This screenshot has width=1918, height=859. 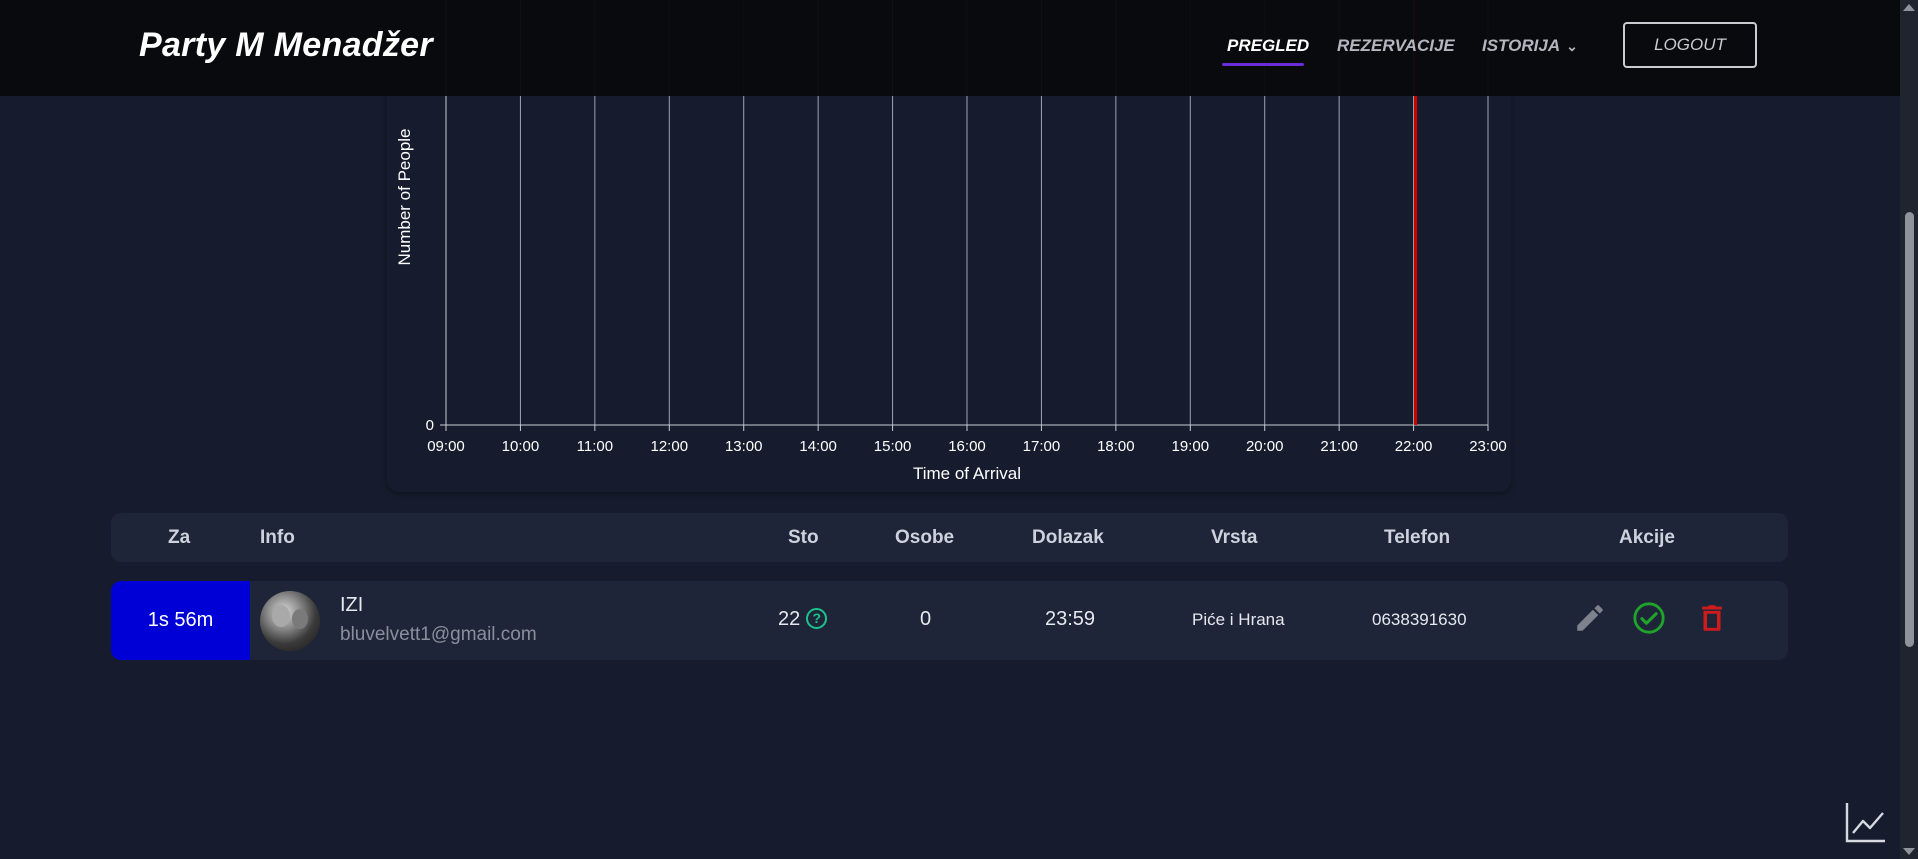 I want to click on y-axis-label: Number of People, so click(x=404, y=196).